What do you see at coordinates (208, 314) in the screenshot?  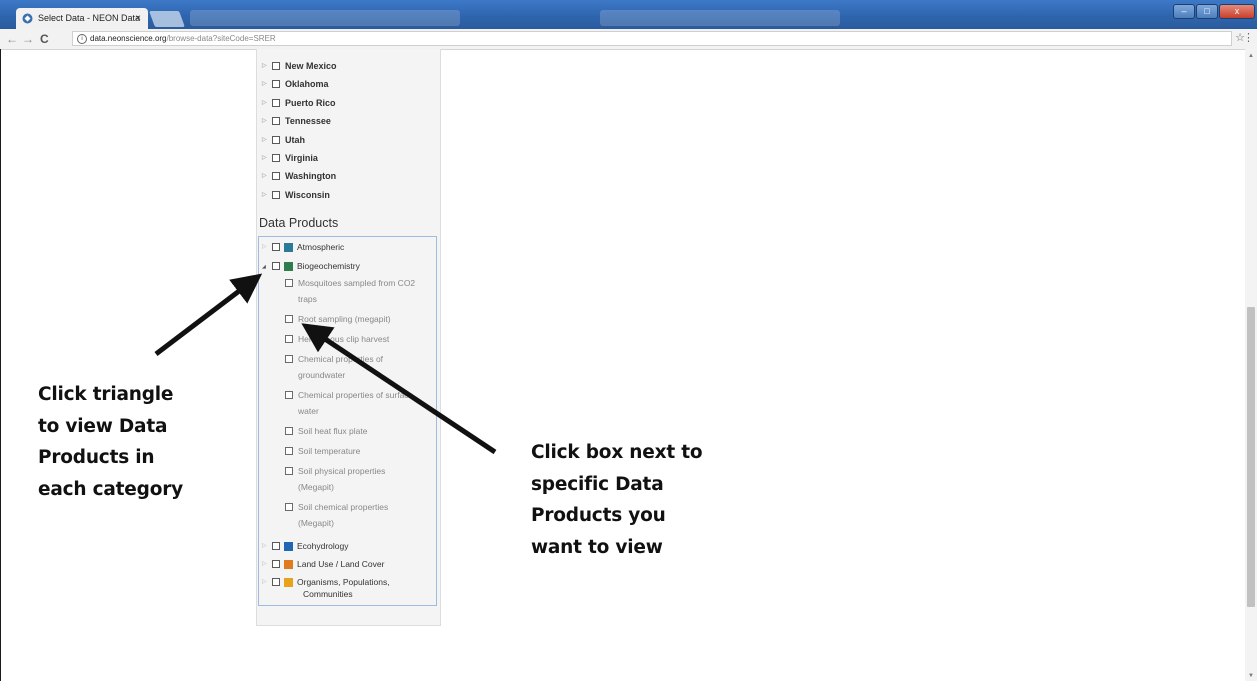 I see `arrow-to-triangle` at bounding box center [208, 314].